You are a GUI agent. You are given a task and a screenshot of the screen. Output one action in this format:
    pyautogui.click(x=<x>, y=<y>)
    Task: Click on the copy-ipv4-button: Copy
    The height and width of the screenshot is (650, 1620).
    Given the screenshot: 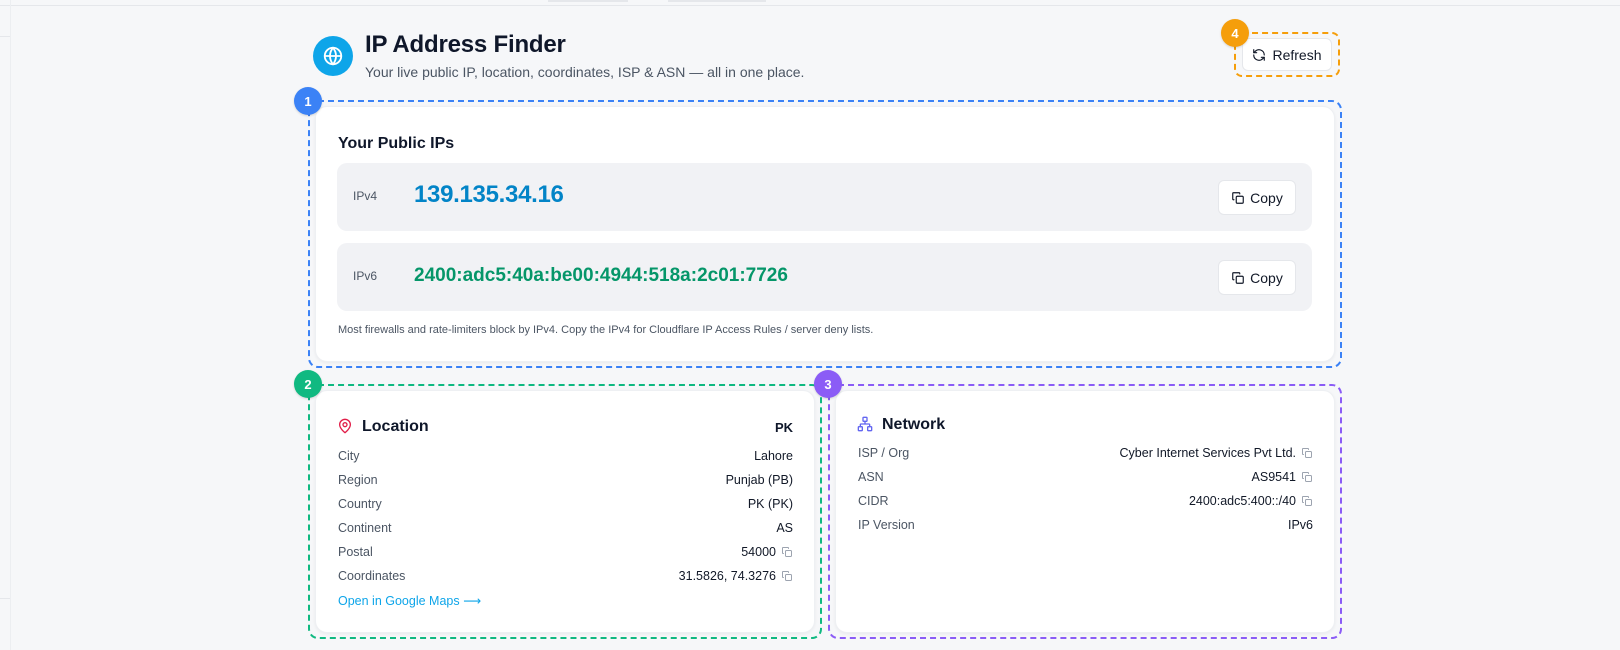 What is the action you would take?
    pyautogui.click(x=1257, y=197)
    